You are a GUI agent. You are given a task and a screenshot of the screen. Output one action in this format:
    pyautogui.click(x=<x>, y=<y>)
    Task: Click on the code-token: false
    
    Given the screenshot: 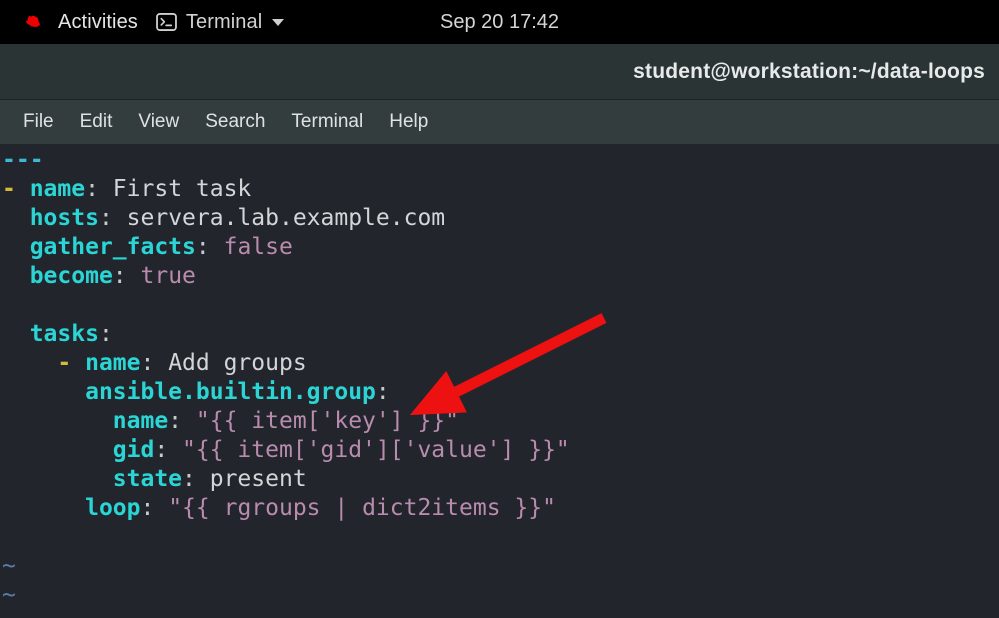 What is the action you would take?
    pyautogui.click(x=258, y=247)
    